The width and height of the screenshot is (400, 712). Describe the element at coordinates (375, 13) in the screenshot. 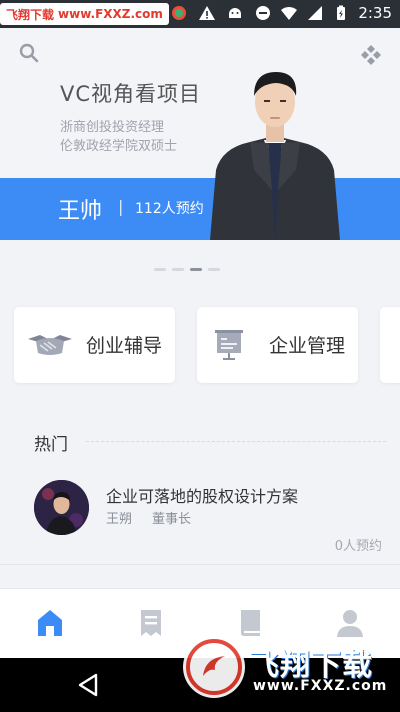

I see `clock: 2:35` at that location.